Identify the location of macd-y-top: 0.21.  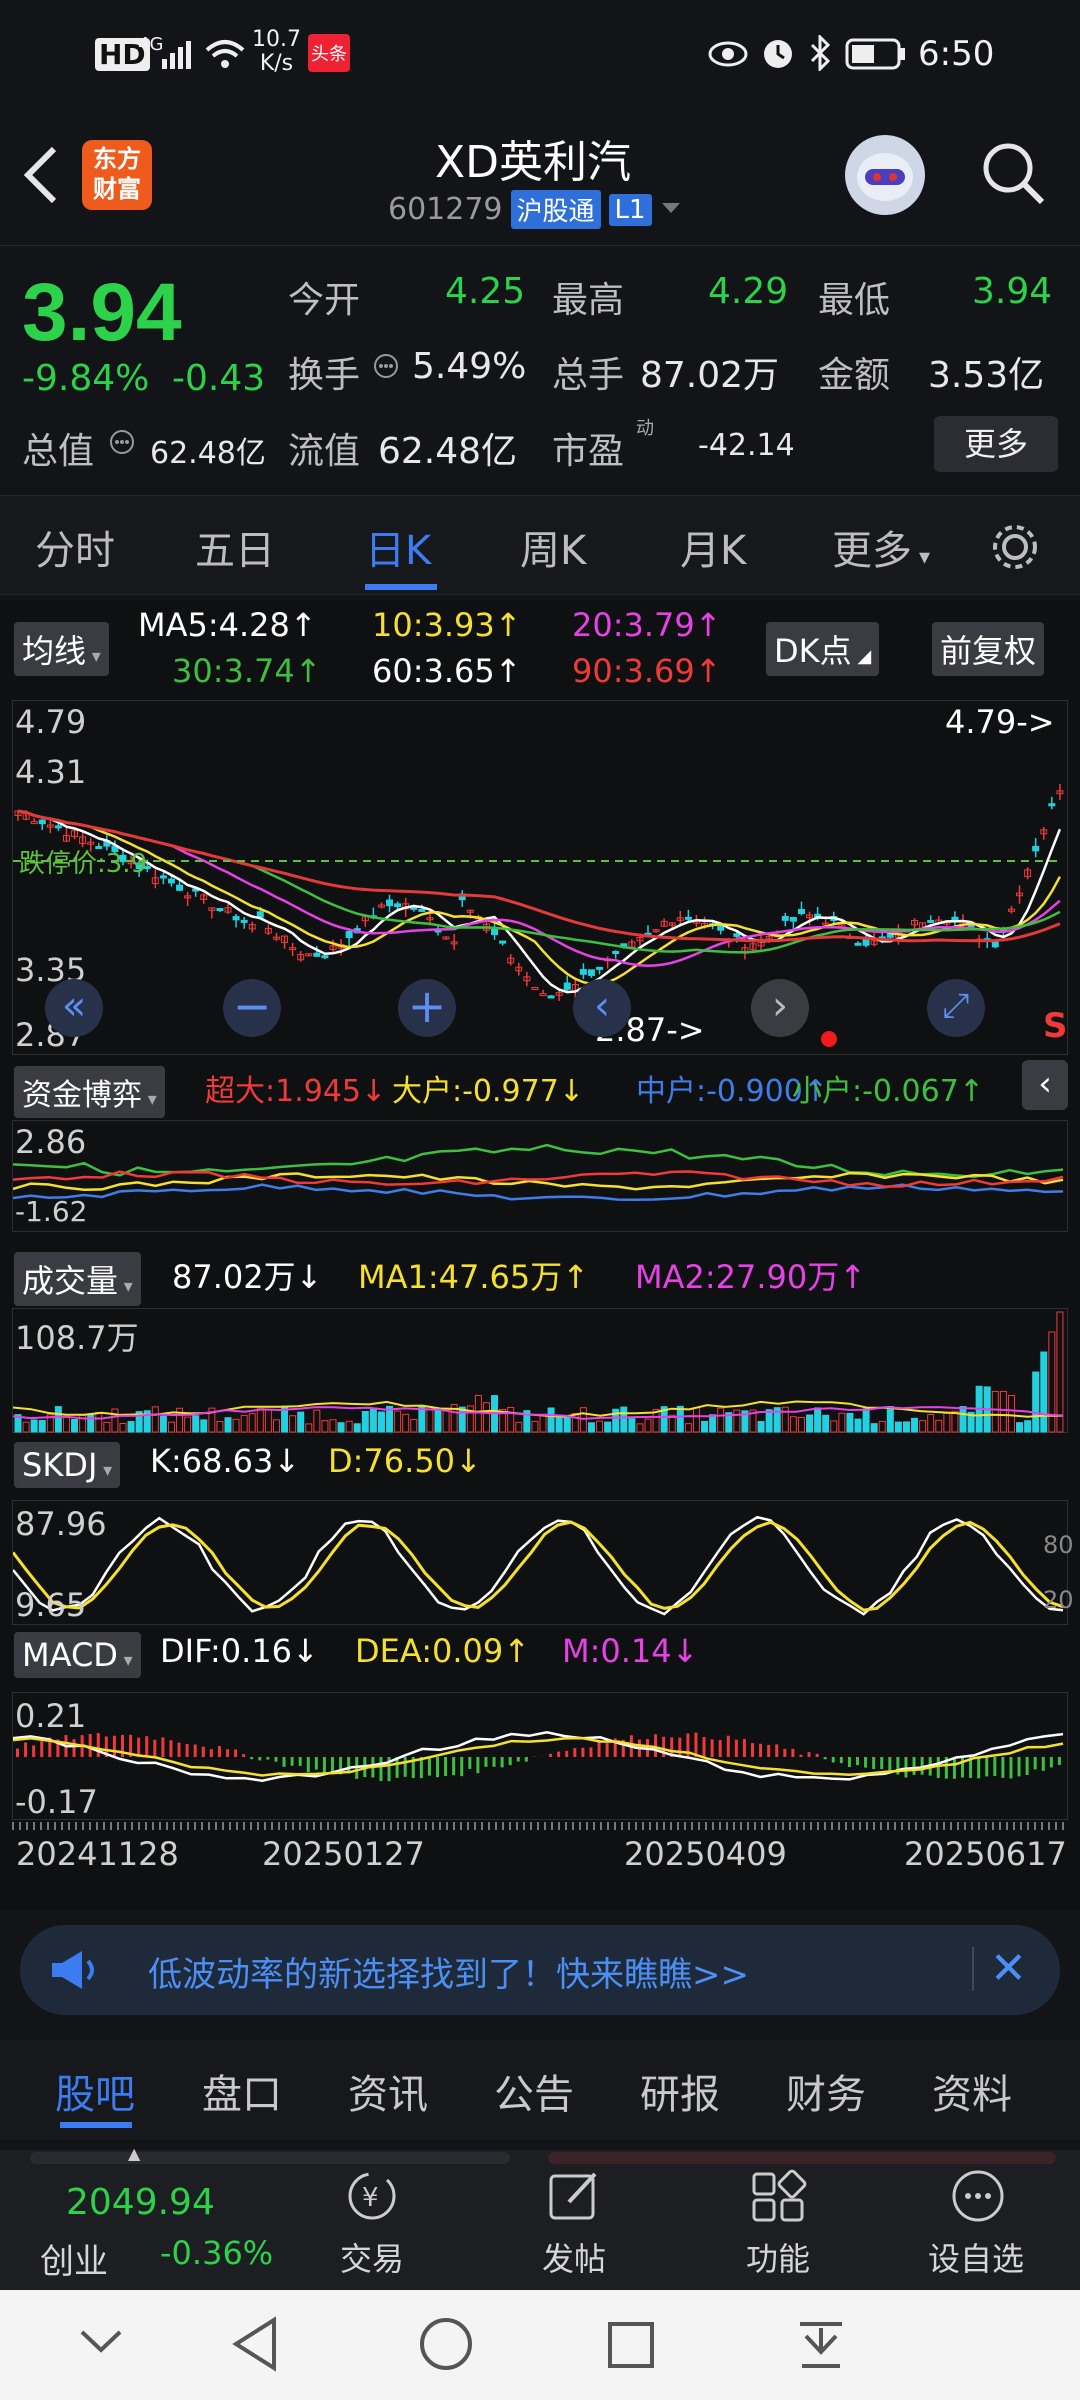
(51, 1716).